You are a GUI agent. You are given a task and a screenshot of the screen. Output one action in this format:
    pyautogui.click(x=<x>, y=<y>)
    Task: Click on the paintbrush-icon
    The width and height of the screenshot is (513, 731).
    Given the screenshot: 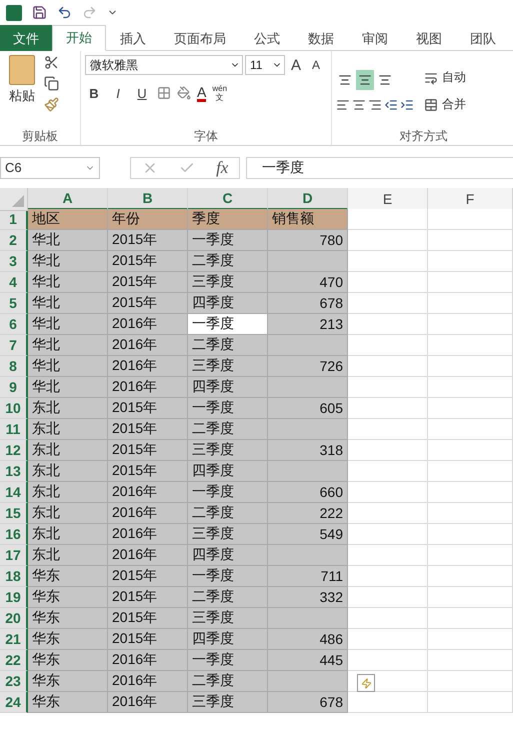 What is the action you would take?
    pyautogui.click(x=51, y=104)
    